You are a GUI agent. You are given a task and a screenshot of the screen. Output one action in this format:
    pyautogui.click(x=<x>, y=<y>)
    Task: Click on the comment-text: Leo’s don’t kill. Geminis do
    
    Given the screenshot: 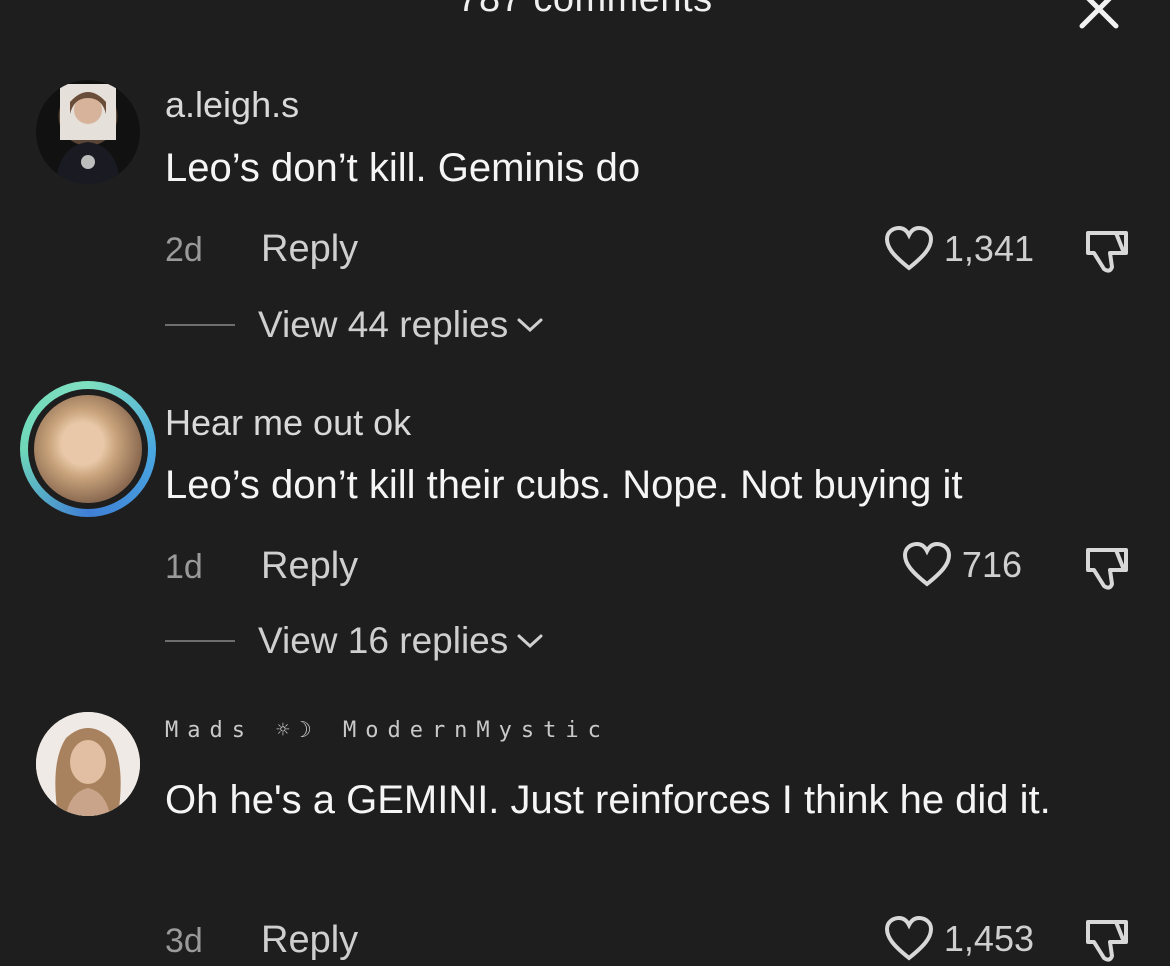 What is the action you would take?
    pyautogui.click(x=403, y=168)
    